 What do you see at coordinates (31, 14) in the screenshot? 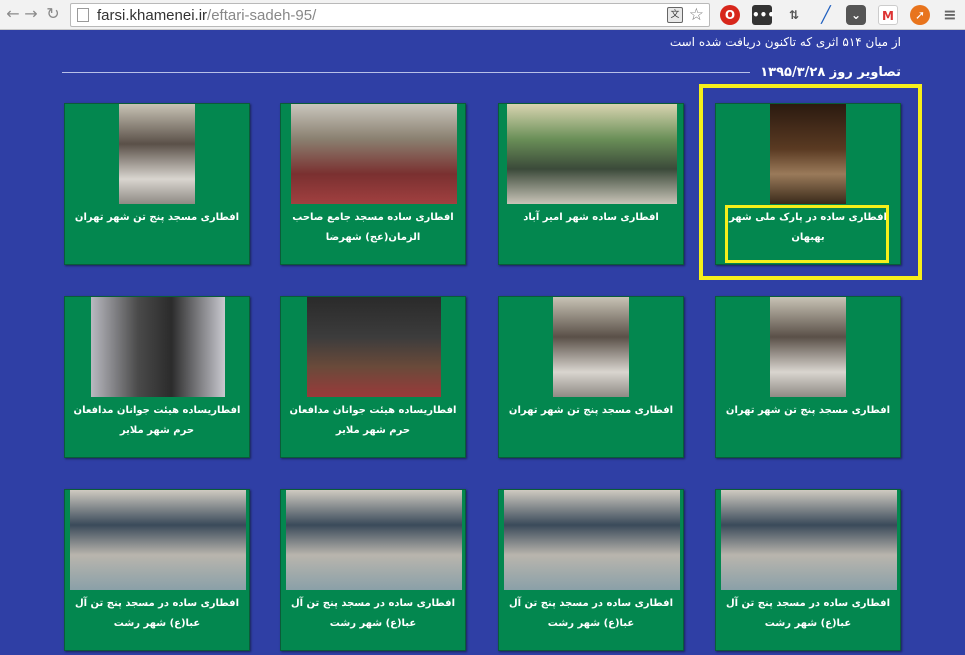
I see `forward-arrow-icon: →` at bounding box center [31, 14].